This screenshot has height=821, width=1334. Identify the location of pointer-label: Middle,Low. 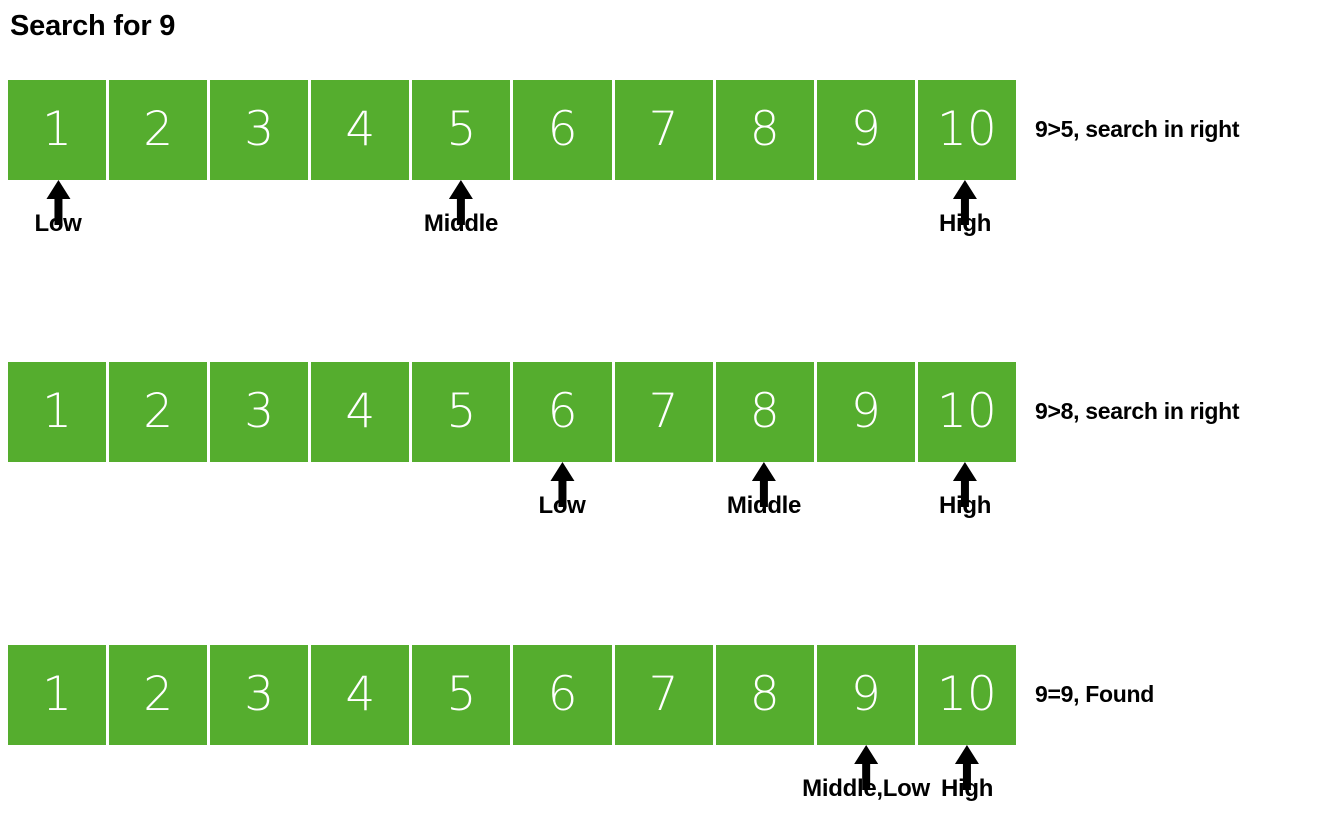
(866, 788).